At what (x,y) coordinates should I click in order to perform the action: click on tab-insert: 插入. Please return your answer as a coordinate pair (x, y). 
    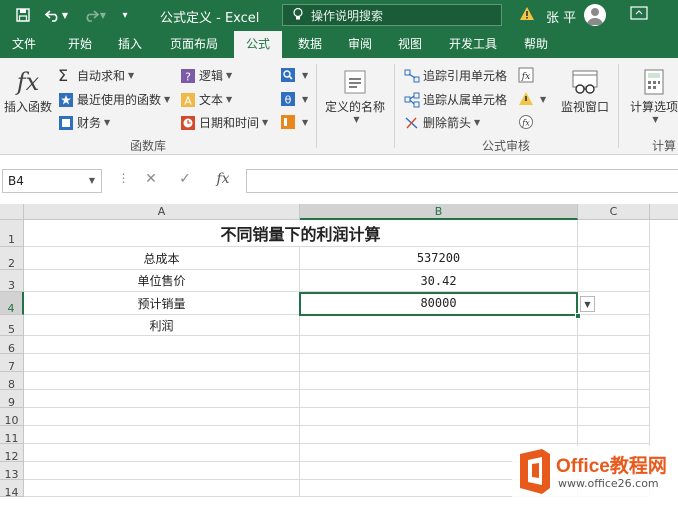
    Looking at the image, I should click on (130, 44).